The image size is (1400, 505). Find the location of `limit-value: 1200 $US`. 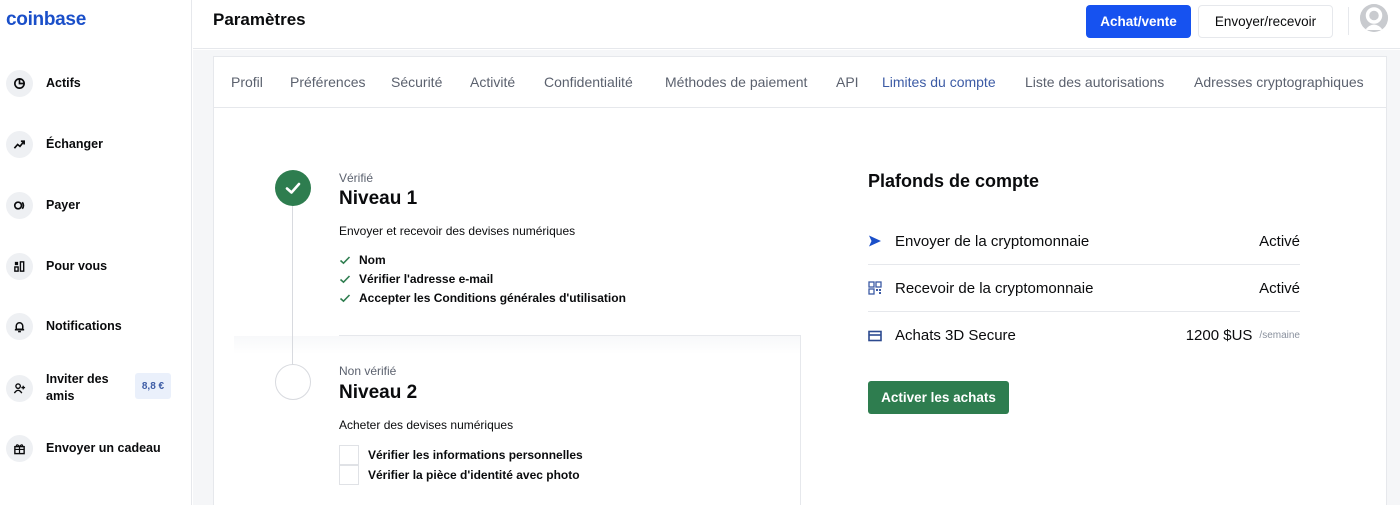

limit-value: 1200 $US is located at coordinates (1219, 335).